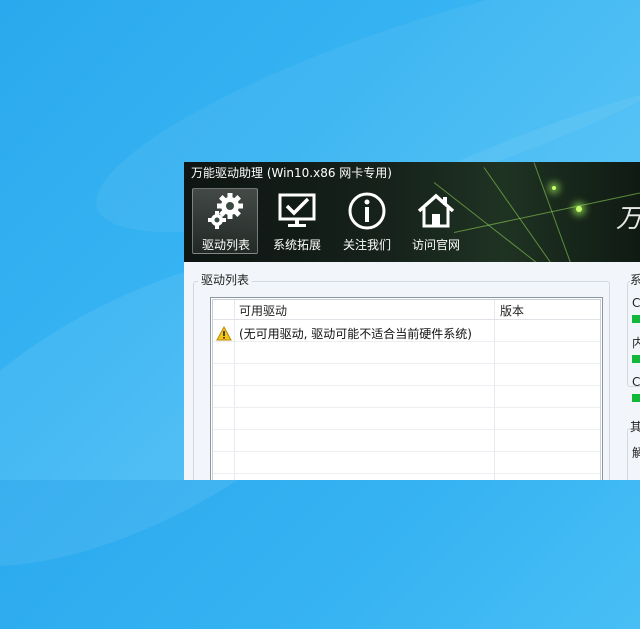 Image resolution: width=640 pixels, height=629 pixels. I want to click on column-header-version: 版本, so click(512, 311).